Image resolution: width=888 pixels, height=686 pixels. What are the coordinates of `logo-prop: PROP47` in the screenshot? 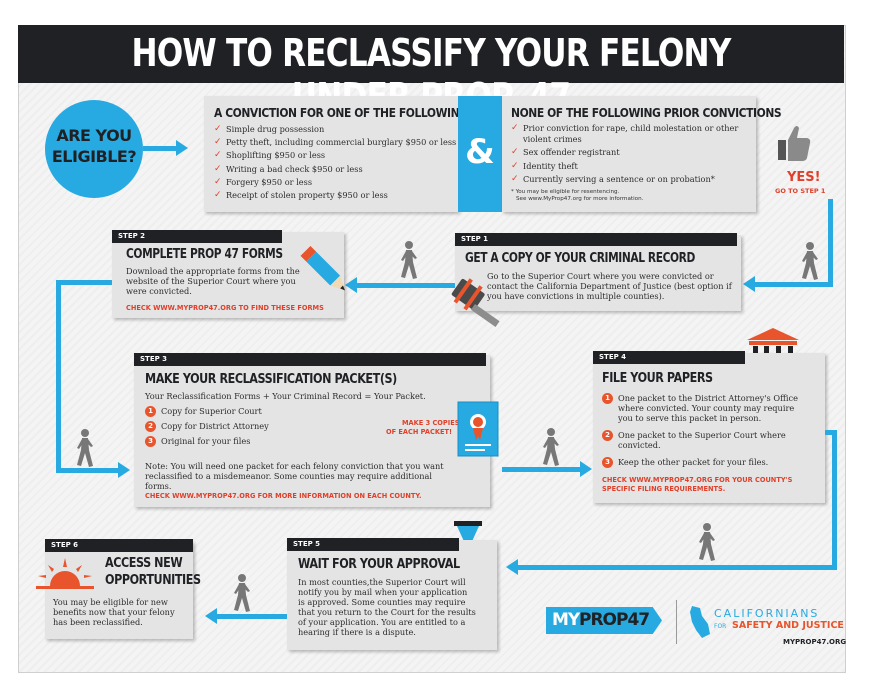 It's located at (614, 620).